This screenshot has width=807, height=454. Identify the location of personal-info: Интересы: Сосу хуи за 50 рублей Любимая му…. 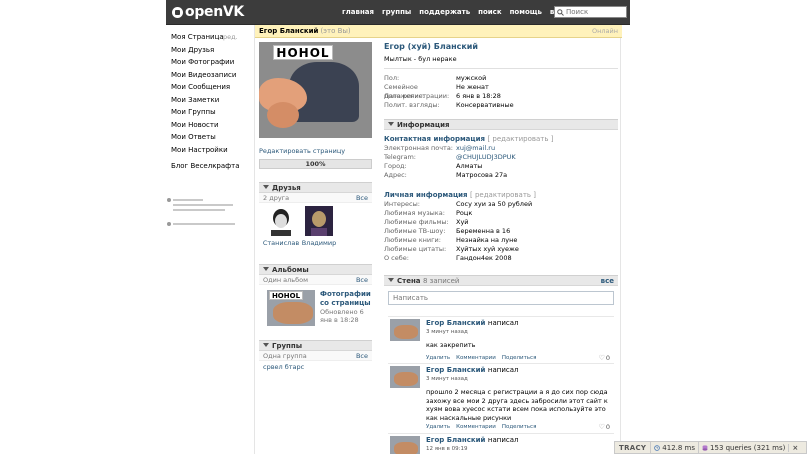
(501, 231).